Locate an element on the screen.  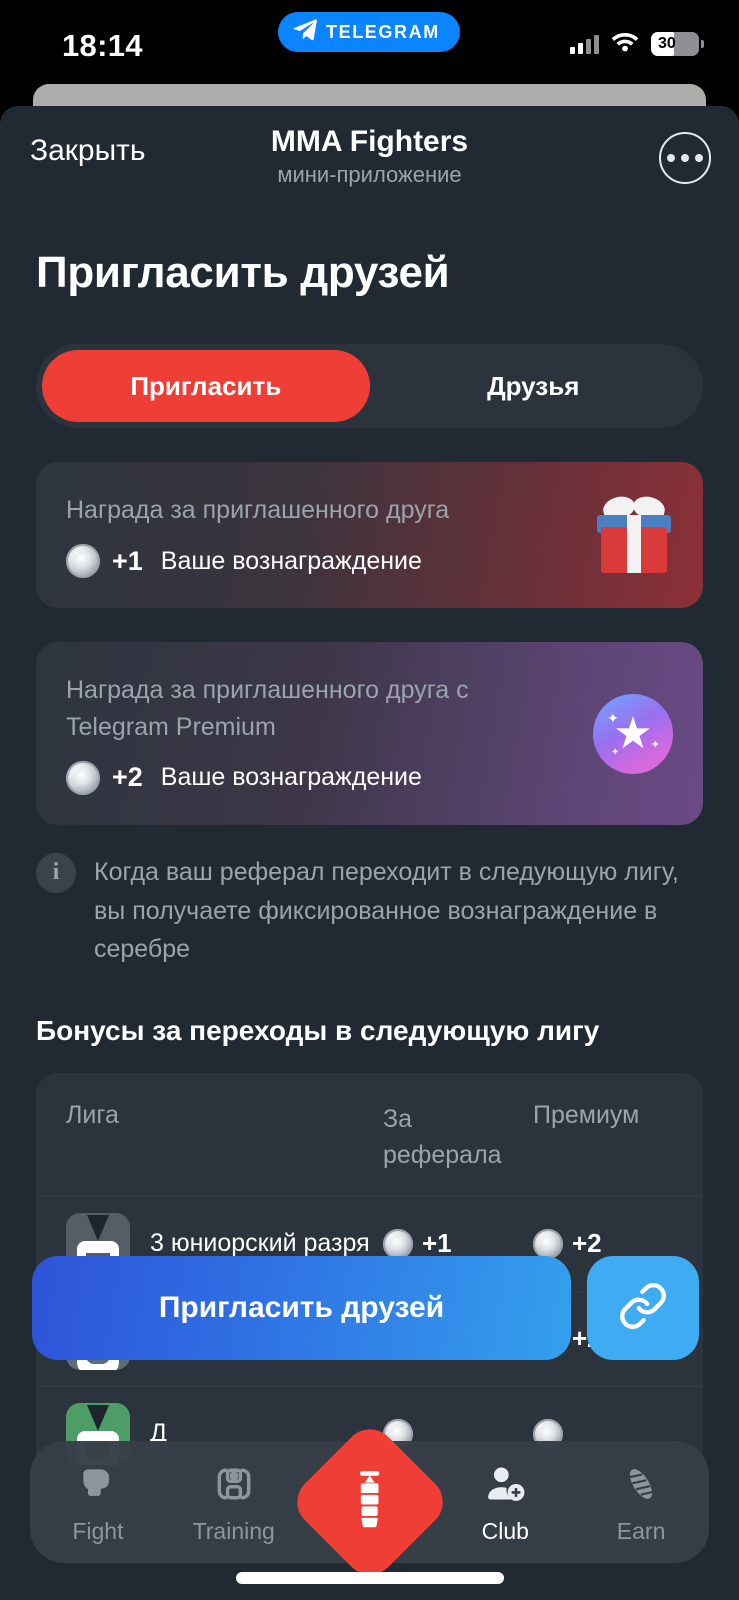
tab-earn: Earn is located at coordinates (641, 1502).